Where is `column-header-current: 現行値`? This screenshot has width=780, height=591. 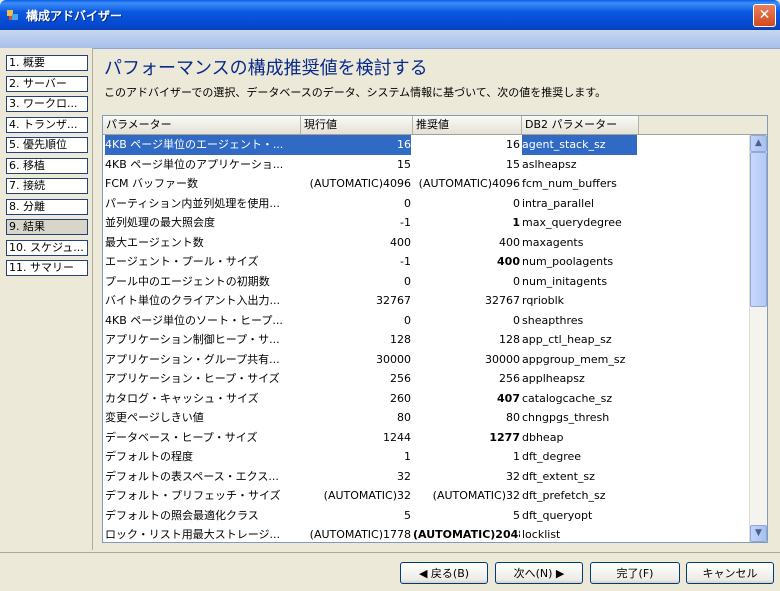 column-header-current: 現行値 is located at coordinates (357, 125).